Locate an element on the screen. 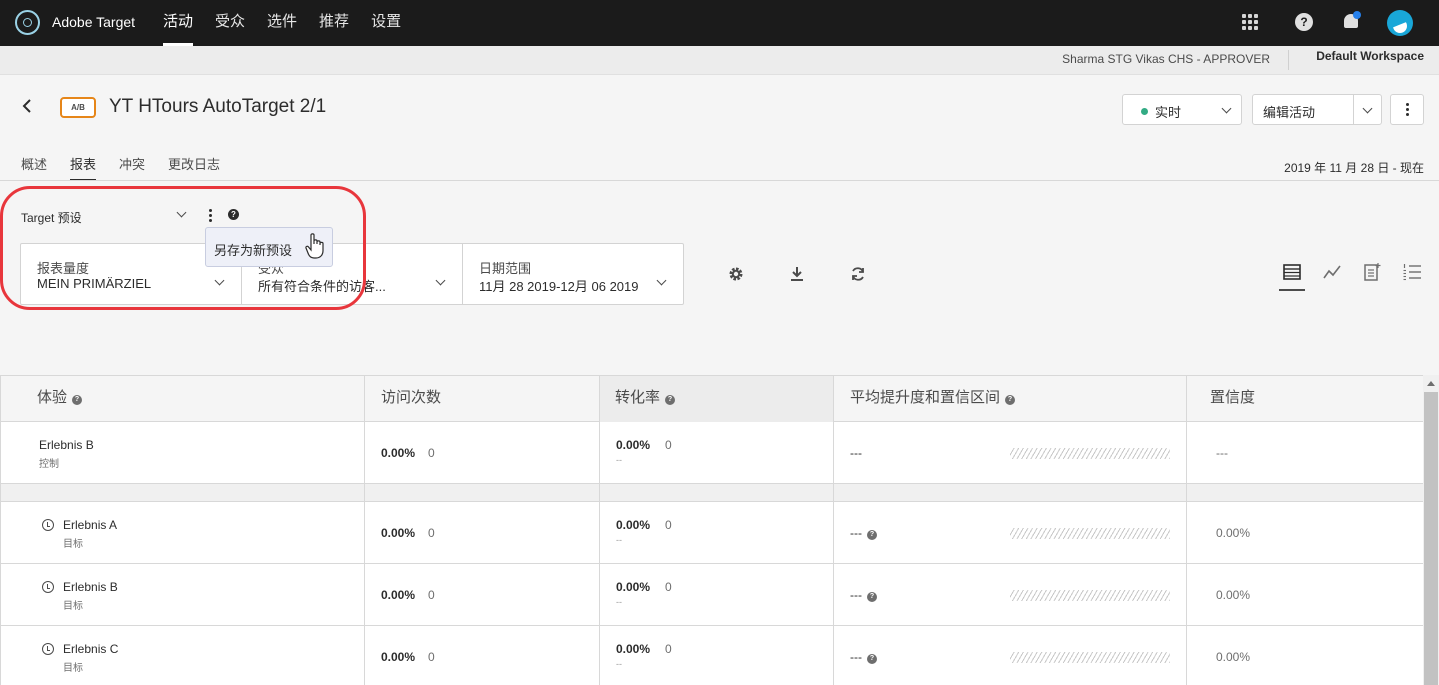 The width and height of the screenshot is (1439, 685). graph-view-icon is located at coordinates (1332, 272).